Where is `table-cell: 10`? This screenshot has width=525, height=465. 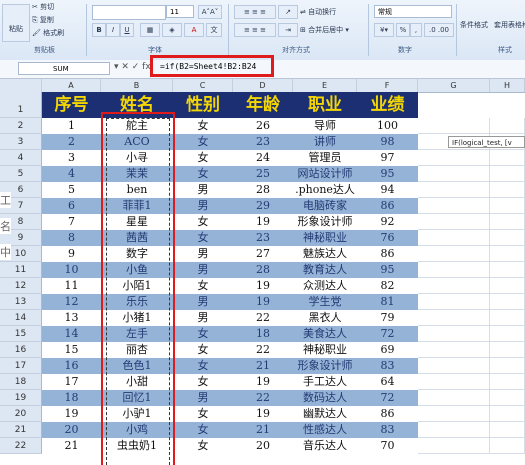 table-cell: 10 is located at coordinates (71, 270).